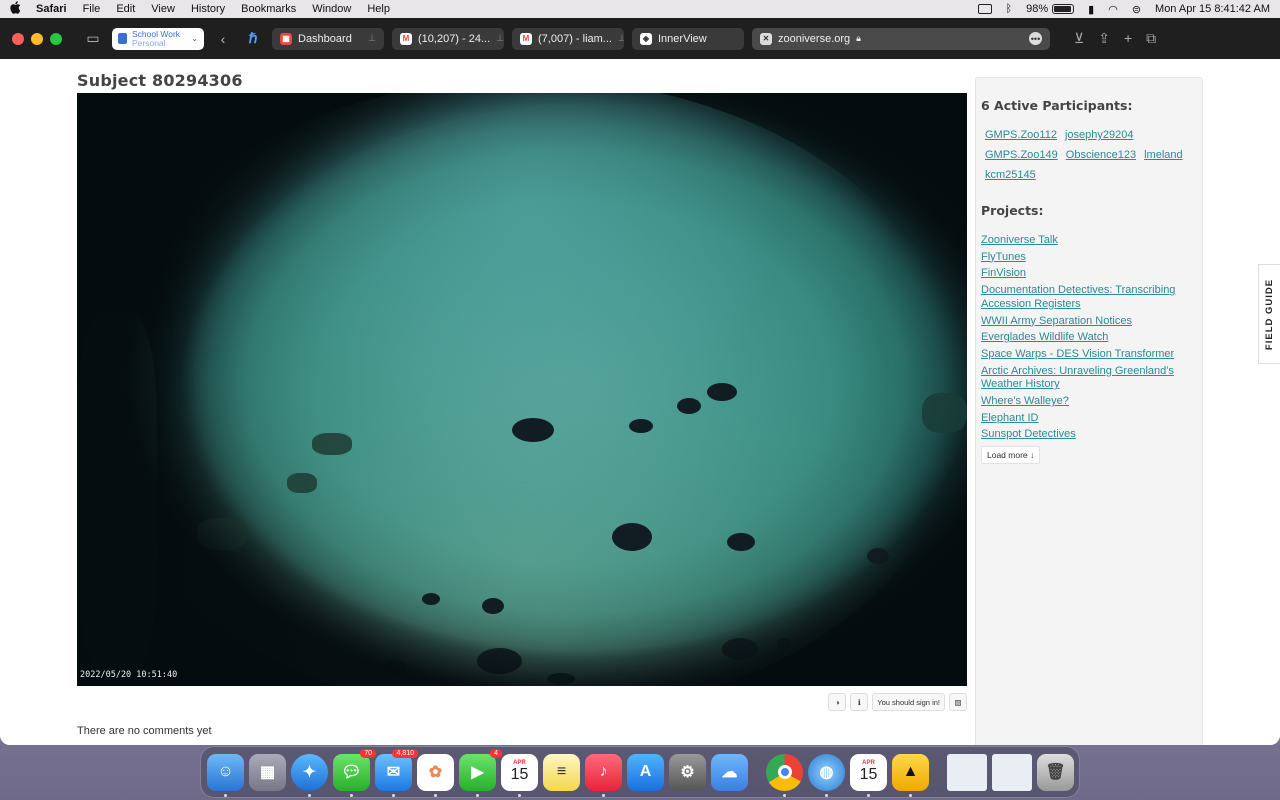  Describe the element at coordinates (372, 38) in the screenshot. I see `pin-icon: ⊥` at that location.